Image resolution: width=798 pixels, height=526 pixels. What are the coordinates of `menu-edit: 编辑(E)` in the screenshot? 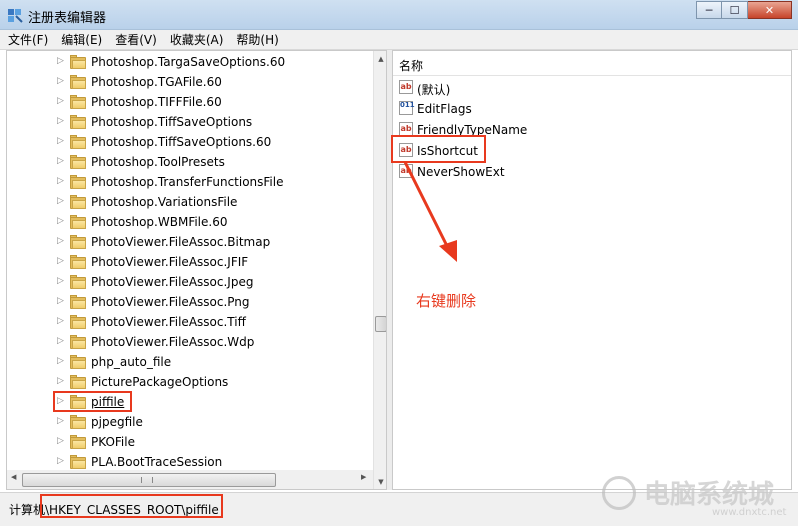 It's located at (81, 39).